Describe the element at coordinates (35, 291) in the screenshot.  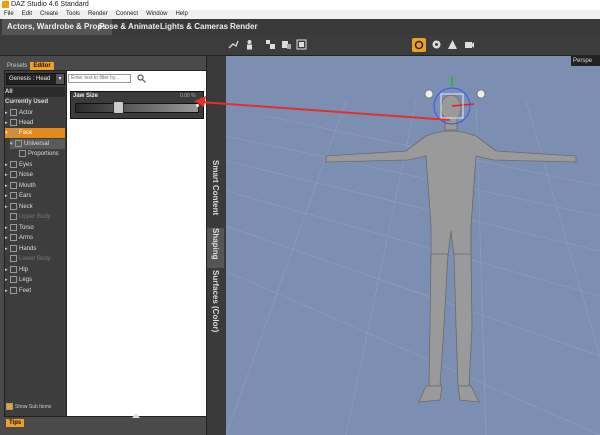
I see `tree-item-feet: ▸ Feet` at that location.